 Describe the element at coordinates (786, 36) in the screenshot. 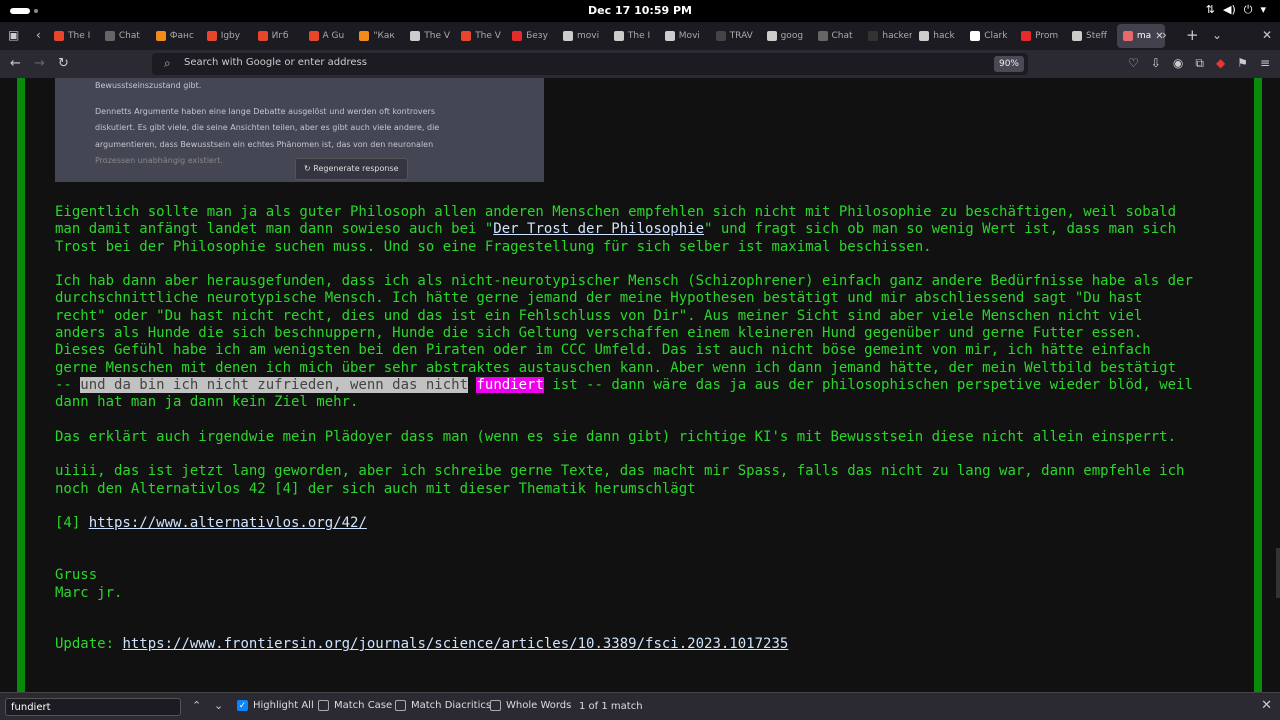

I see `tab: goog` at that location.